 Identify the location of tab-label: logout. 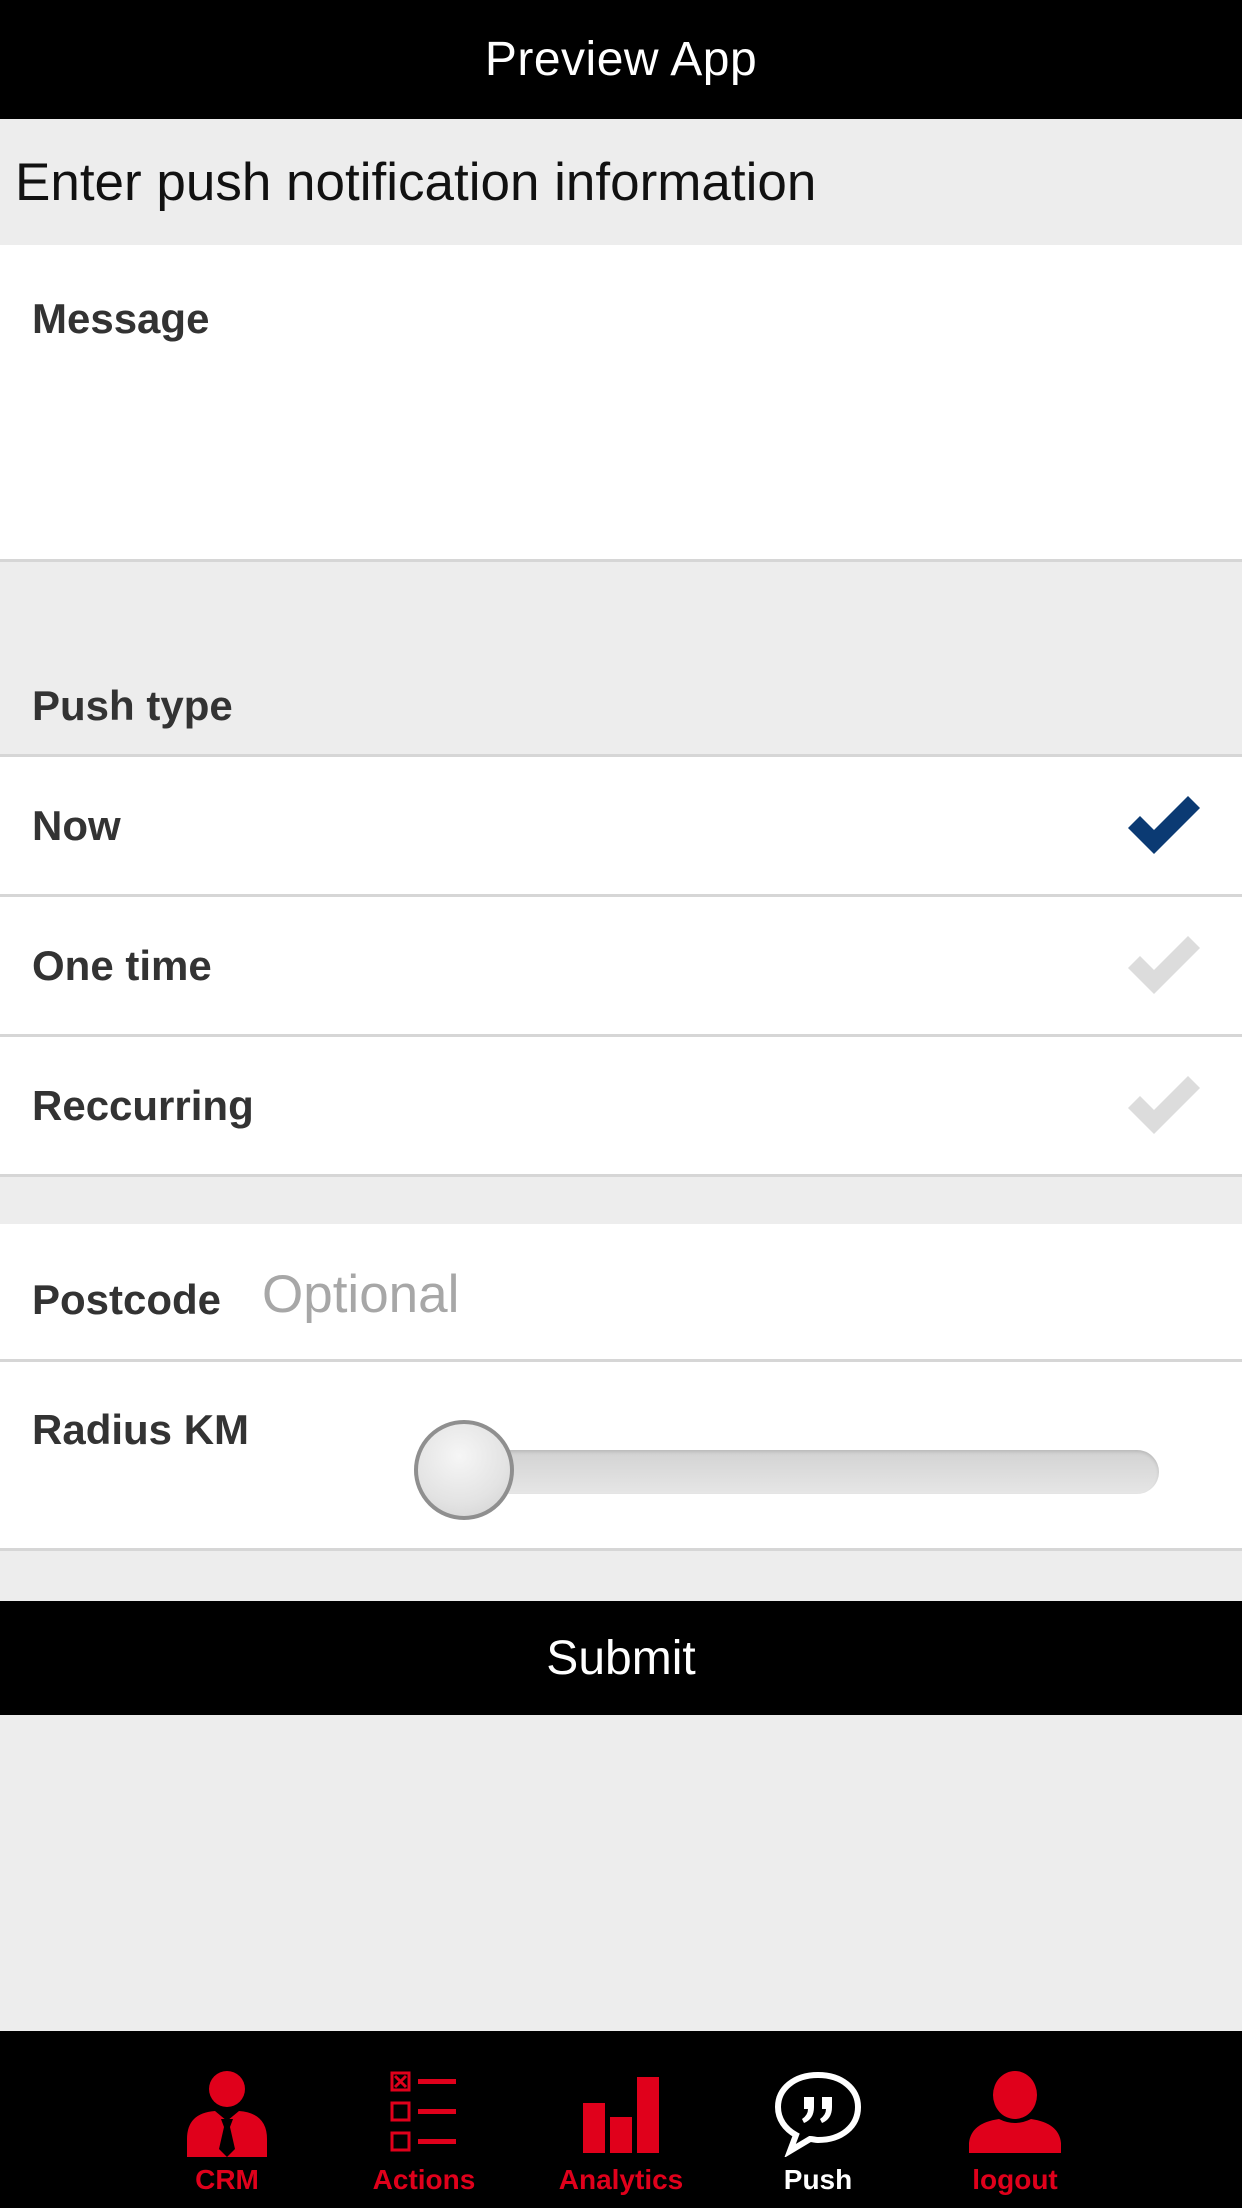
(1015, 2179).